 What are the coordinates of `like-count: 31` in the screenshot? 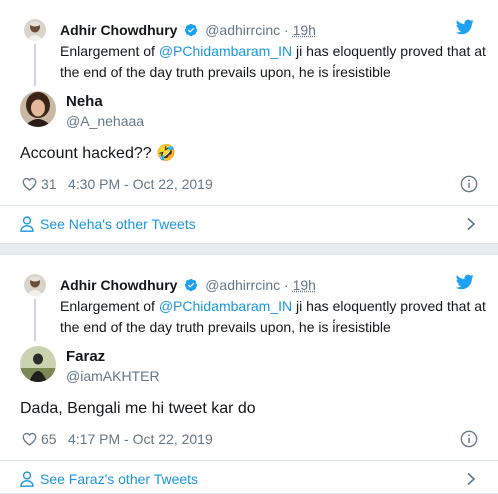 It's located at (49, 184).